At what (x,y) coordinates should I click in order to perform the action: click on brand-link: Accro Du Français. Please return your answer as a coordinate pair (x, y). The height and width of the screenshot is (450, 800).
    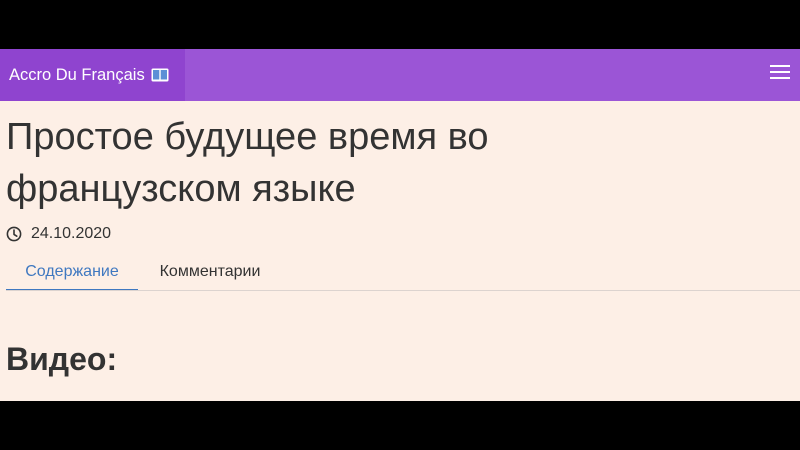
    Looking at the image, I should click on (92, 75).